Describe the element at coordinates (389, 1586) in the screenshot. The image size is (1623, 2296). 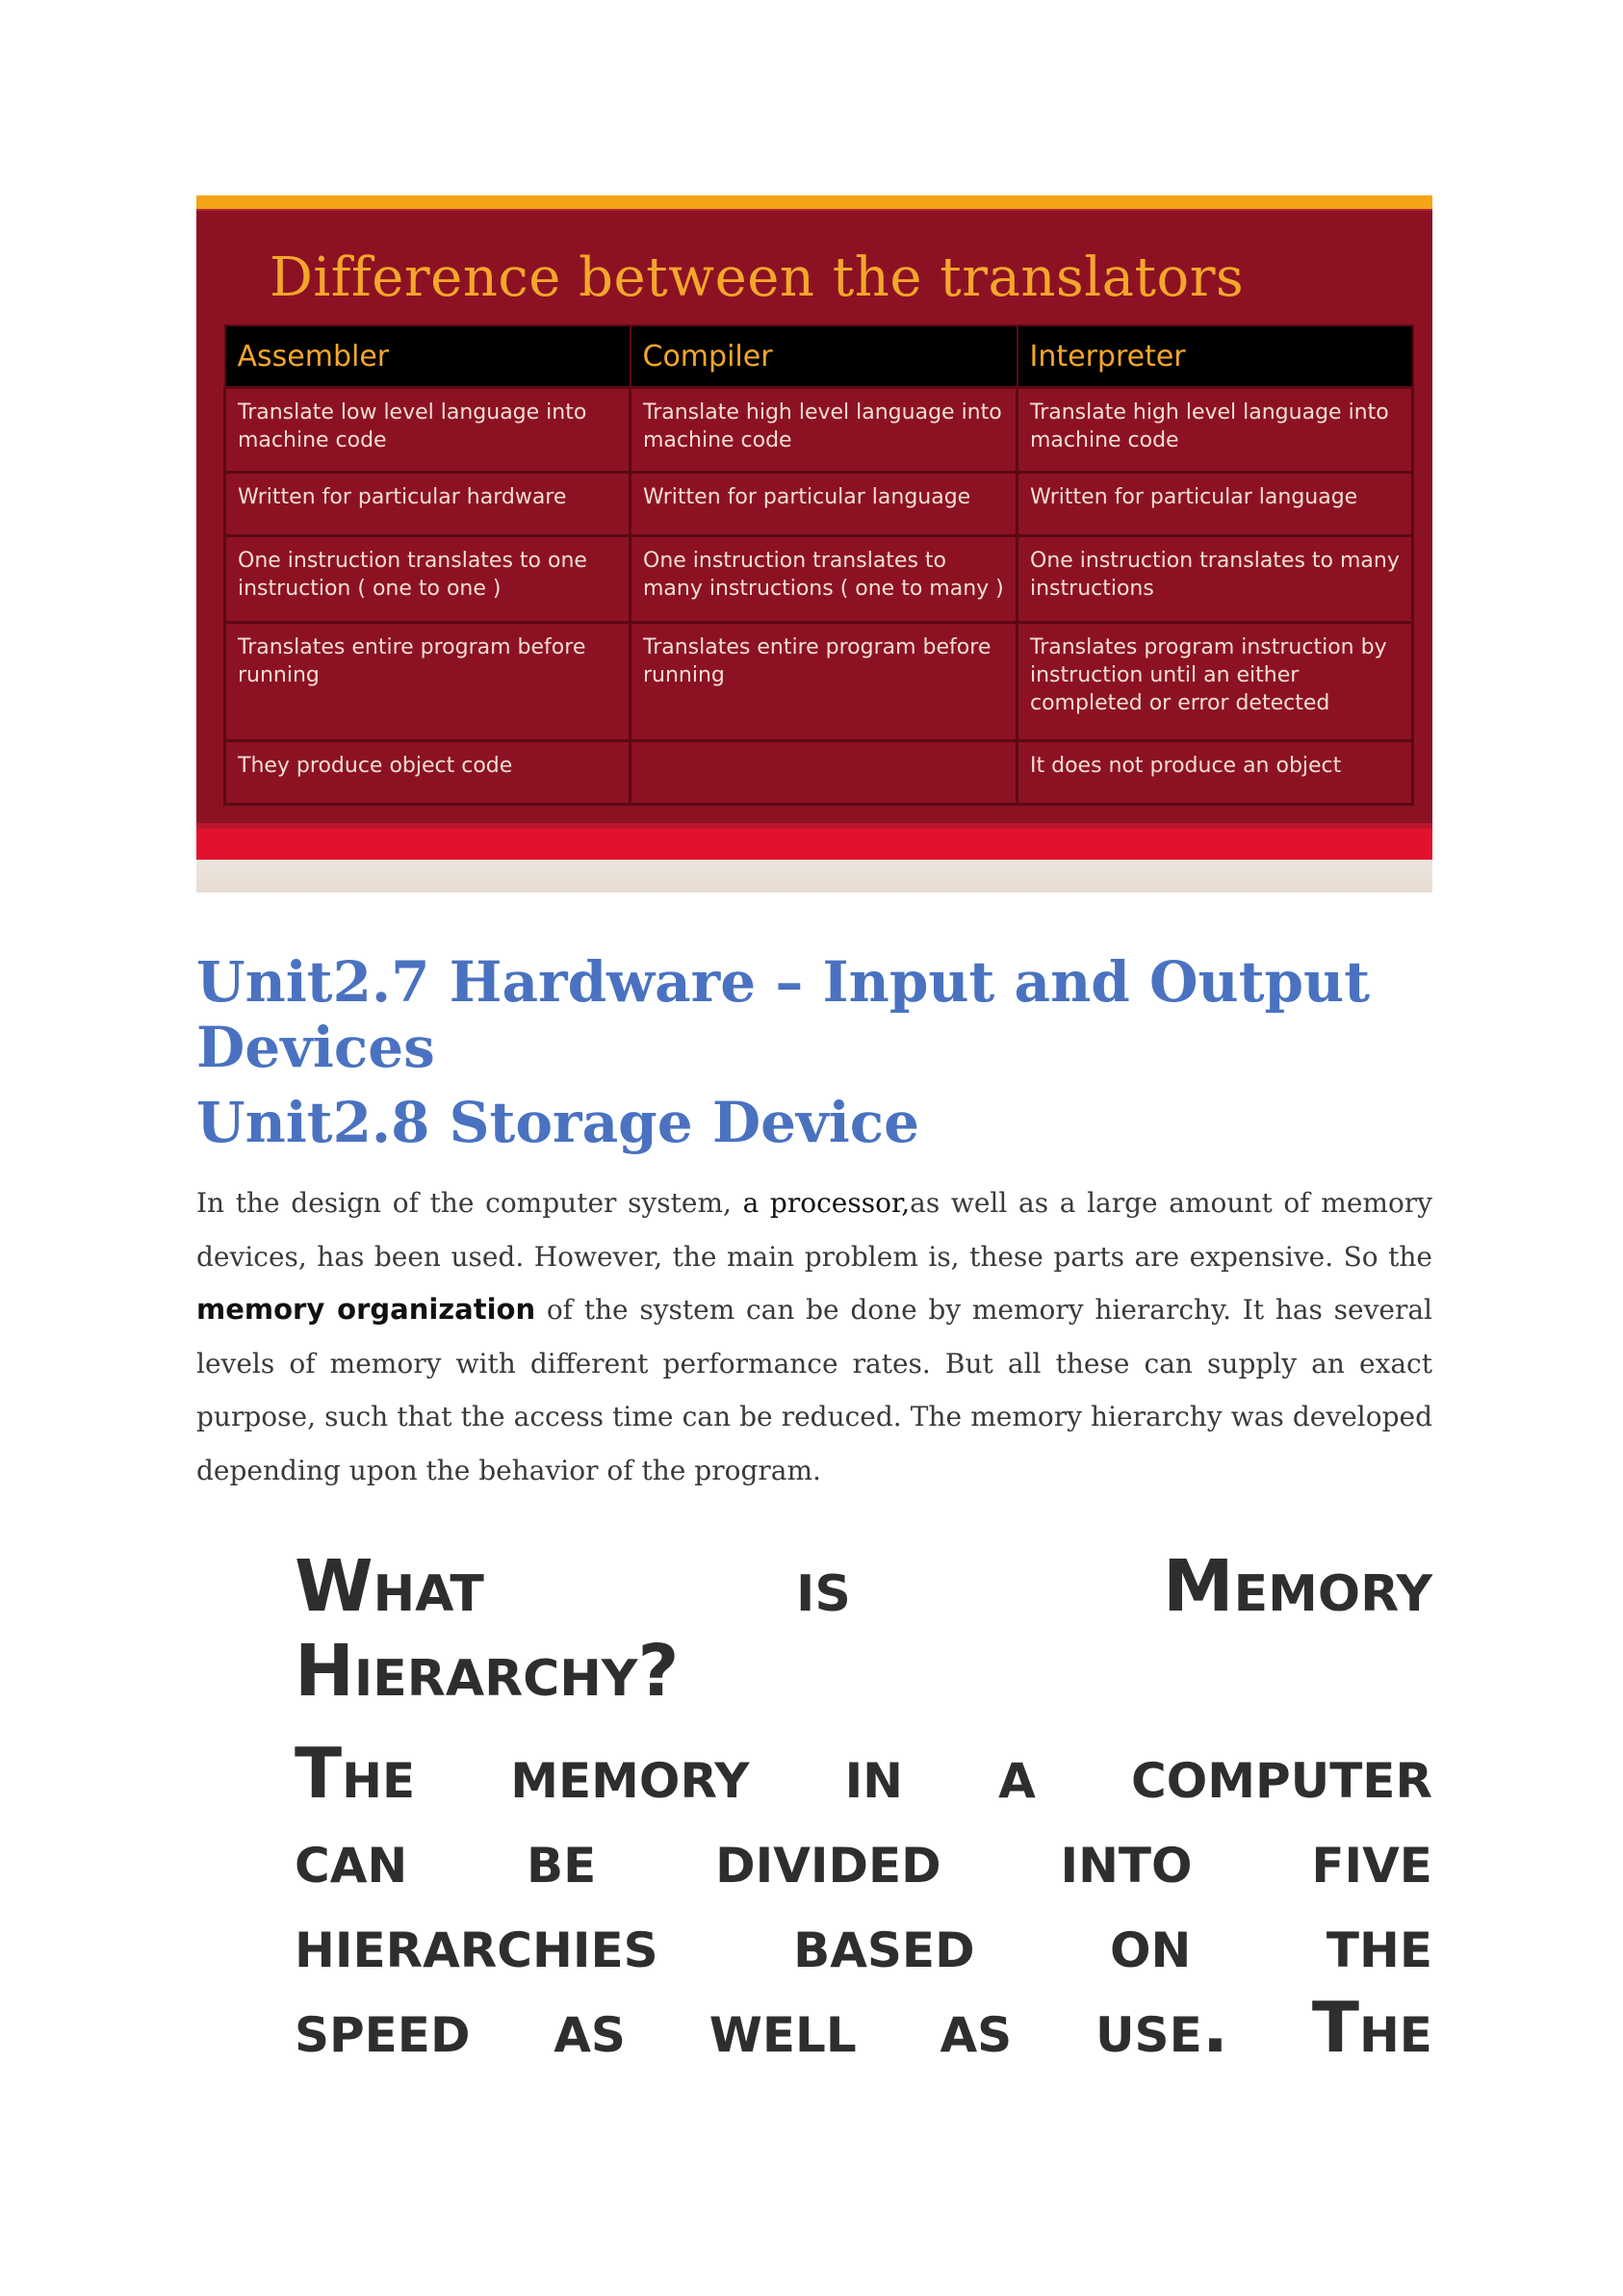
I see `question-word: What` at that location.